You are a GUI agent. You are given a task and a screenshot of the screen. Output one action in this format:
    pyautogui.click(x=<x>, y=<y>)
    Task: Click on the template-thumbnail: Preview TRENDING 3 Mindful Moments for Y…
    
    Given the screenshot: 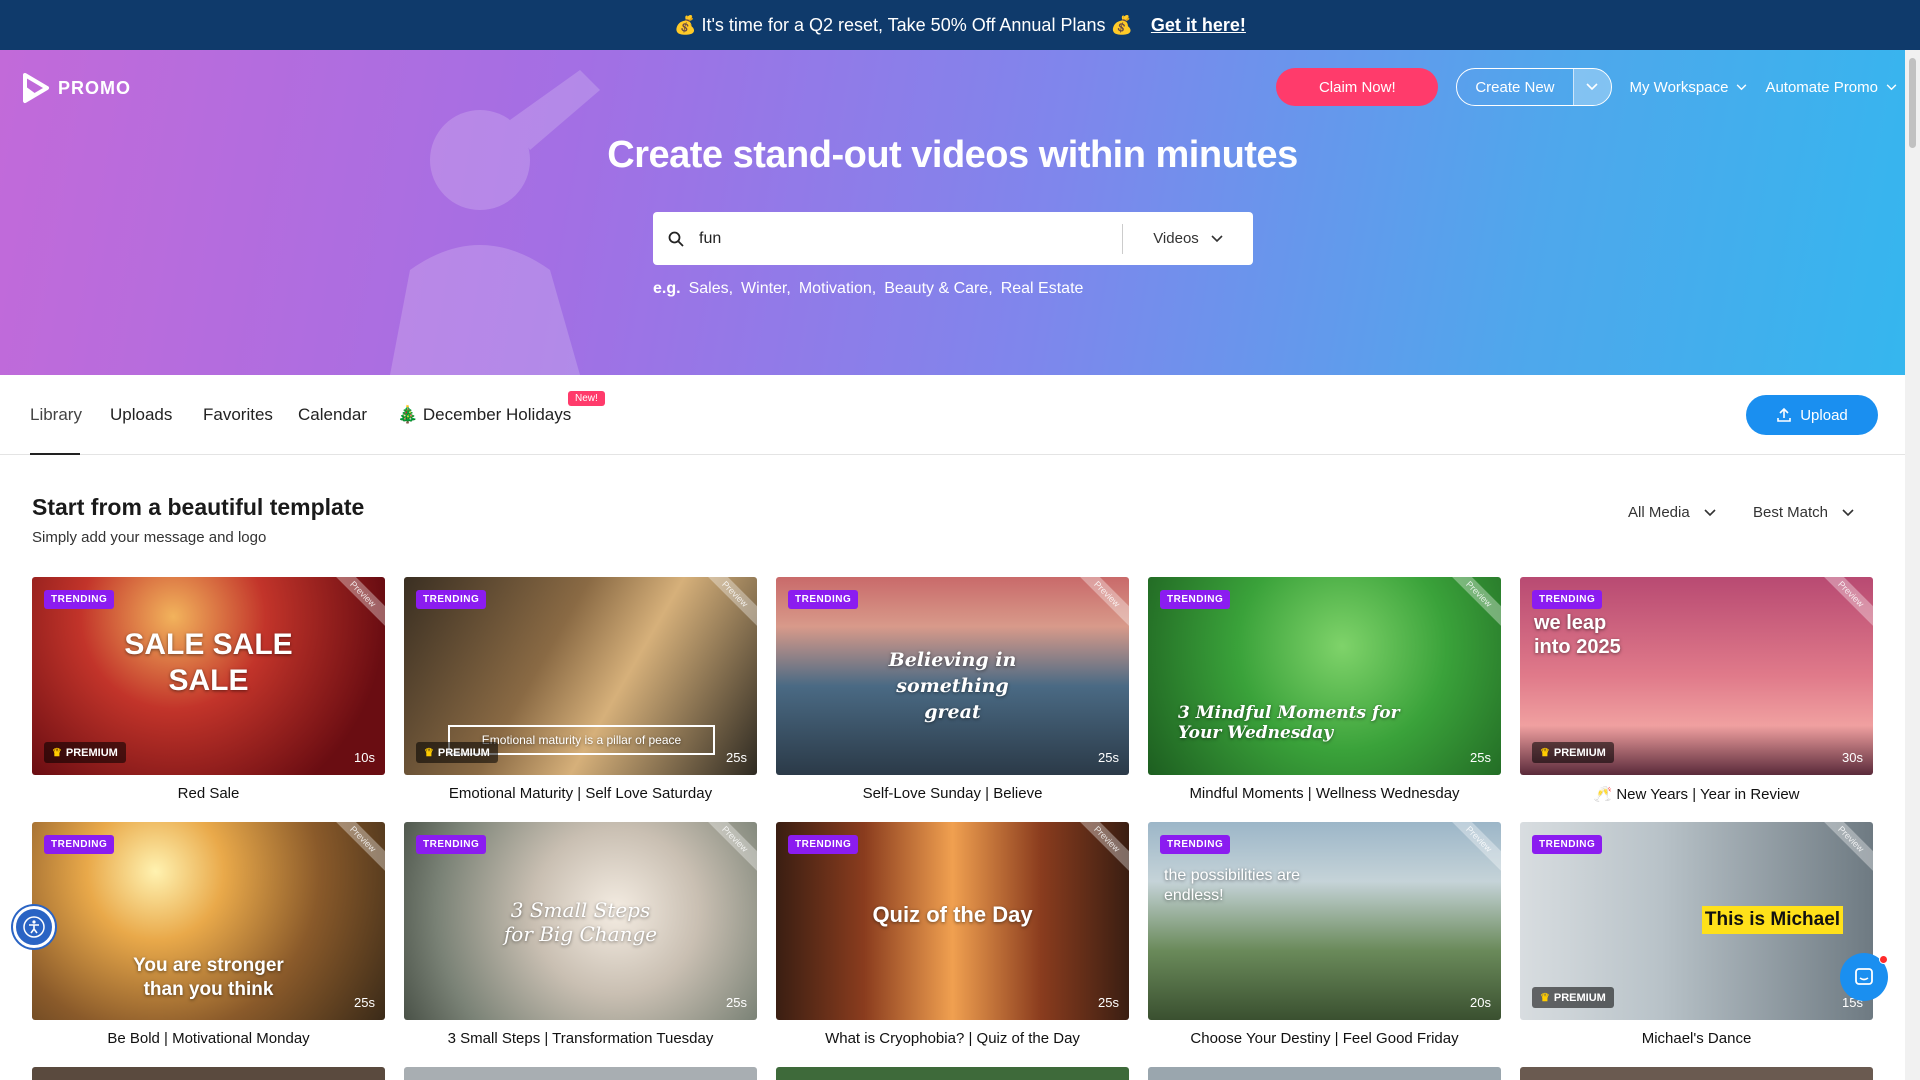 What is the action you would take?
    pyautogui.click(x=1324, y=676)
    